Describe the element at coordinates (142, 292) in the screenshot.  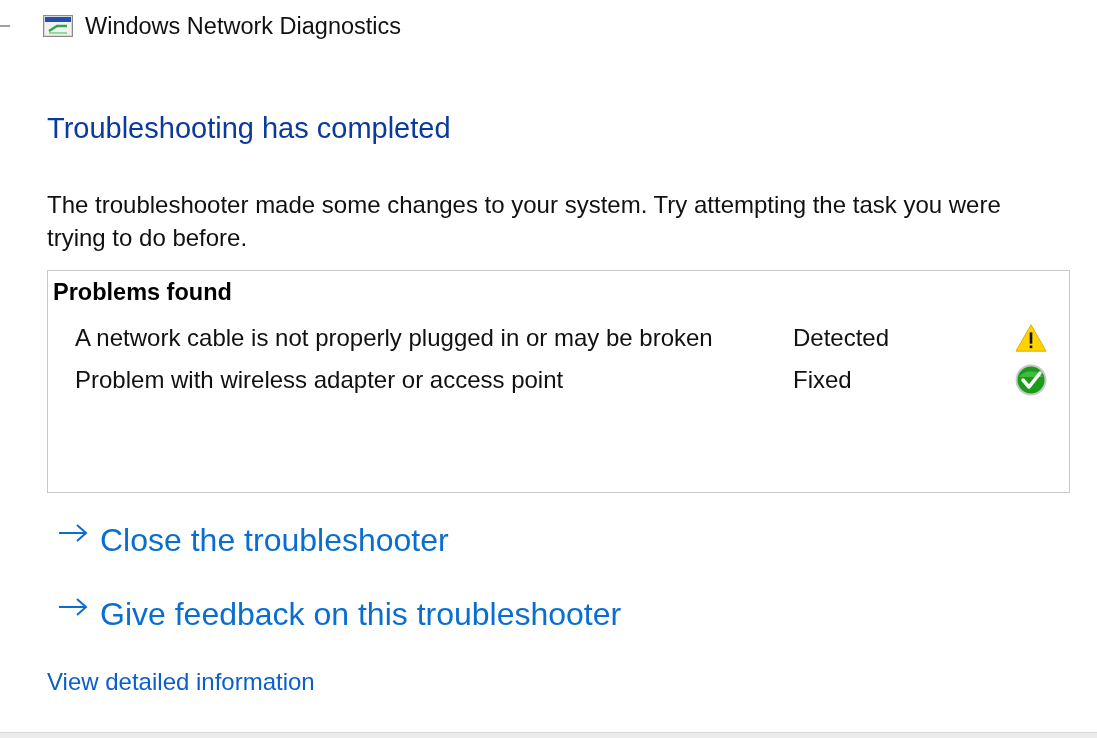
I see `panel-heading: Problems found` at that location.